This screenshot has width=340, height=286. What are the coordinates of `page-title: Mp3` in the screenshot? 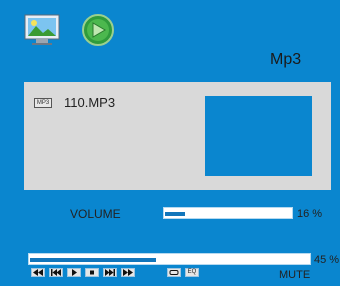 It's located at (286, 59).